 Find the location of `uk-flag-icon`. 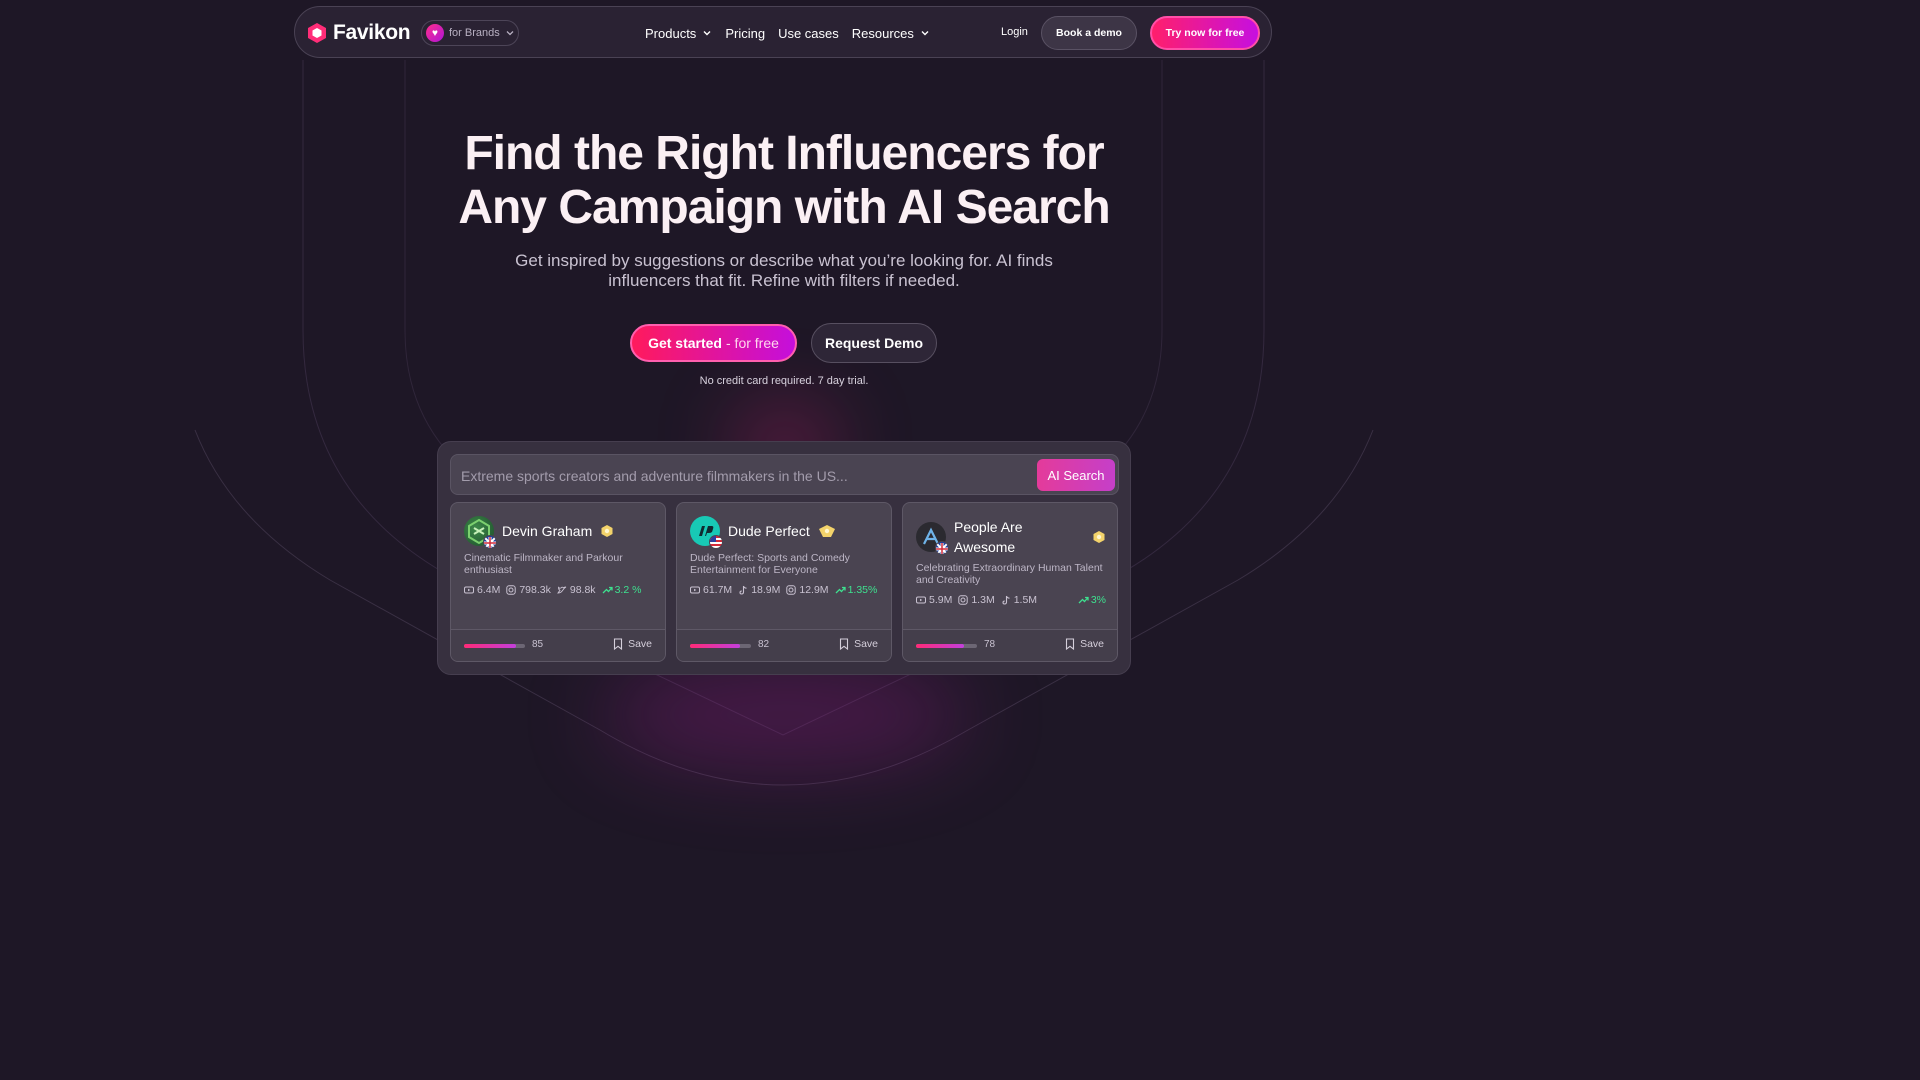

uk-flag-icon is located at coordinates (942, 548).